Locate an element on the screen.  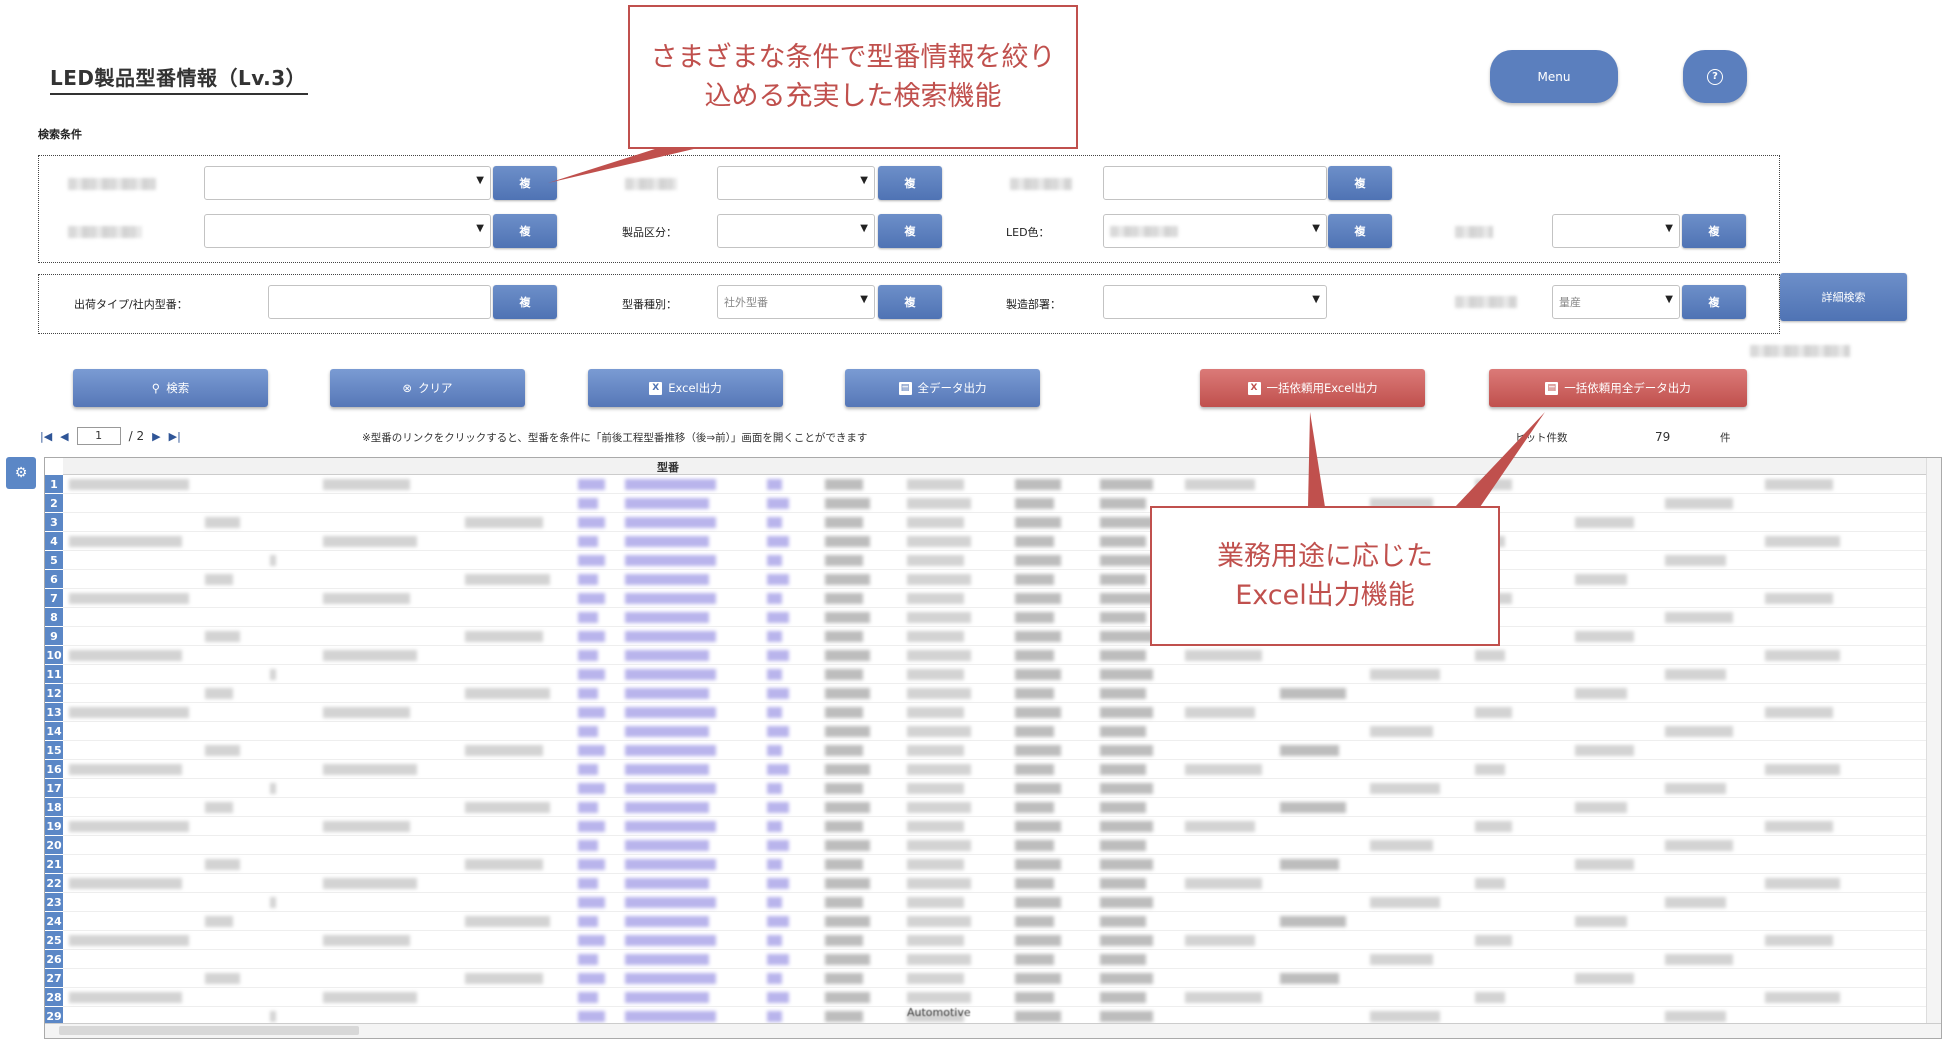
clear-button: ⊗ クリア is located at coordinates (427, 388).